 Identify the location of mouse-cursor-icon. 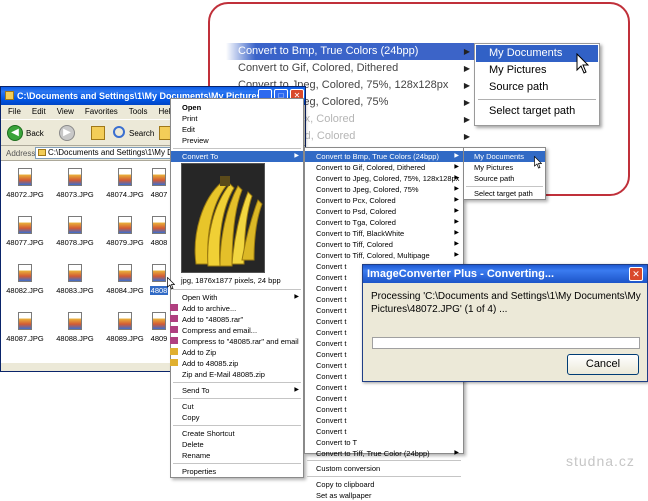
(171, 284).